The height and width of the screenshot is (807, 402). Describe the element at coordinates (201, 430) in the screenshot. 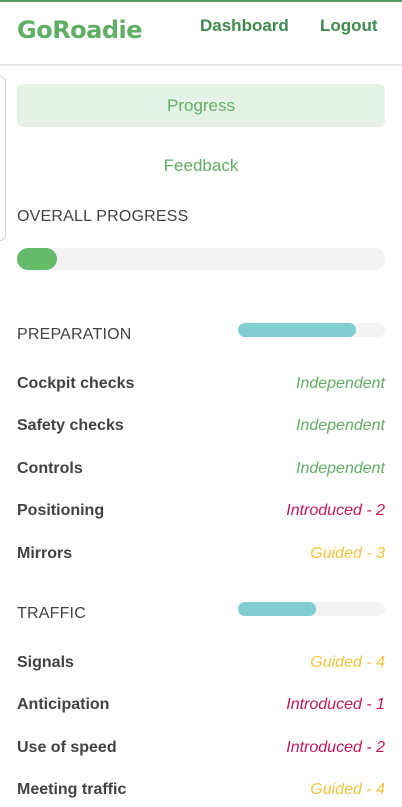

I see `skill-row: Safety checks Independent` at that location.